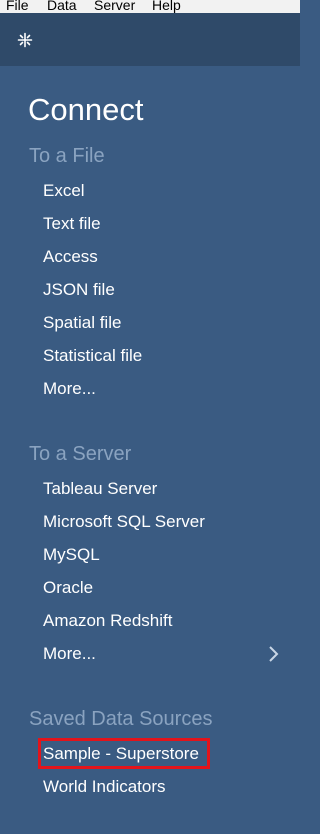  I want to click on toolbar, so click(150, 39).